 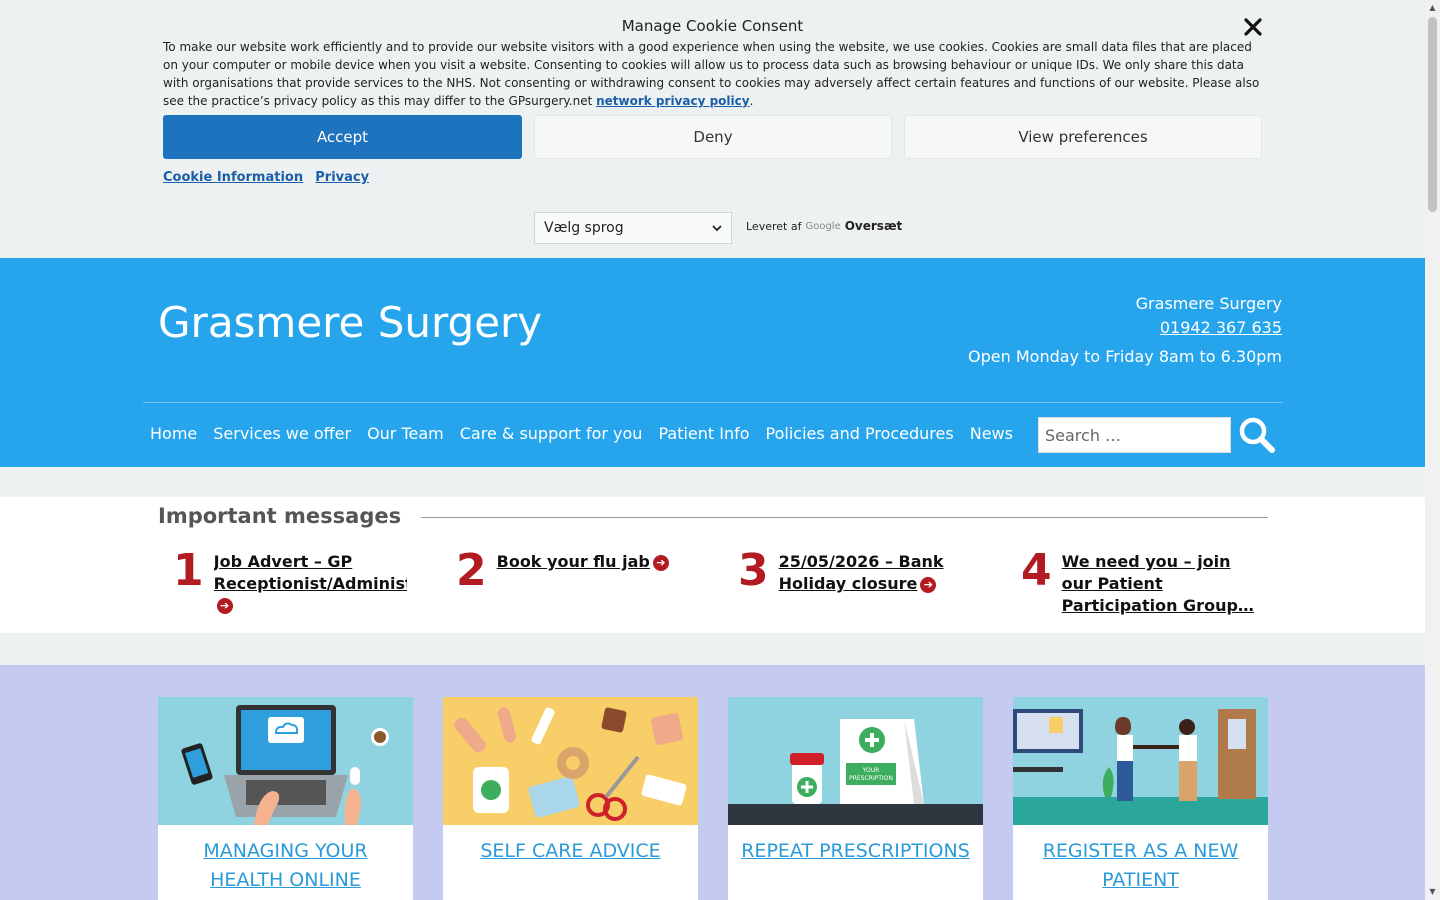 I want to click on google-translate-powered: Leveret af Google Oversæt, so click(x=824, y=226).